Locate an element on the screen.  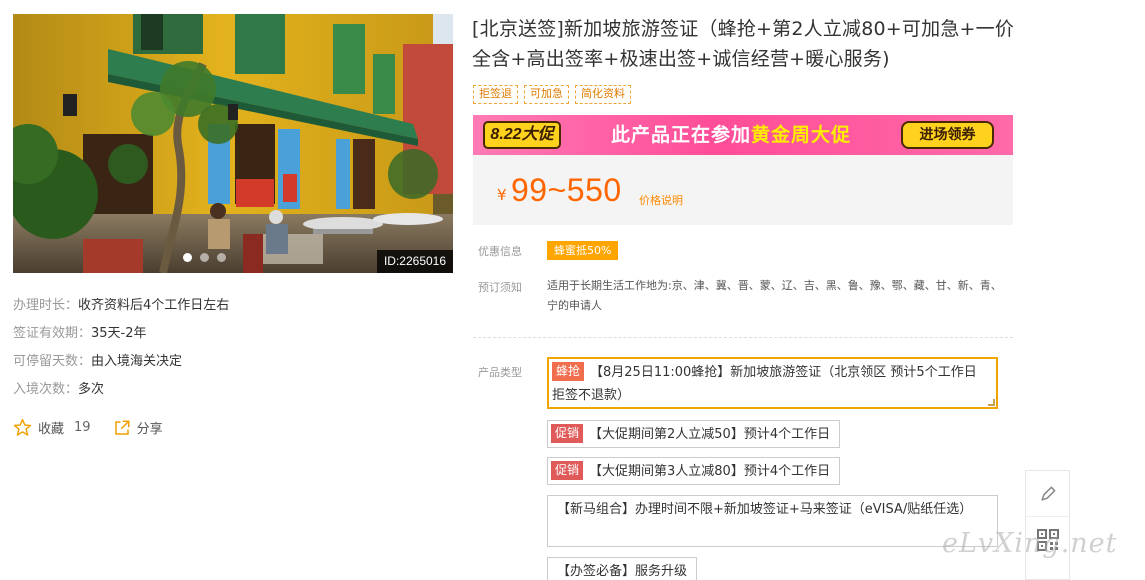
info-value: 收齐资料后4个工作日左右 is located at coordinates (154, 305).